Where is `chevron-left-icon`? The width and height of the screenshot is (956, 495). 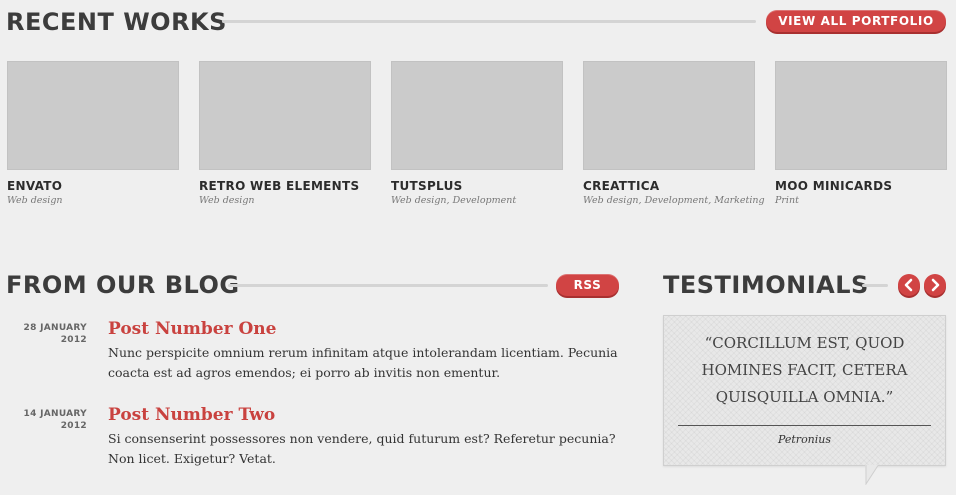 chevron-left-icon is located at coordinates (908, 285).